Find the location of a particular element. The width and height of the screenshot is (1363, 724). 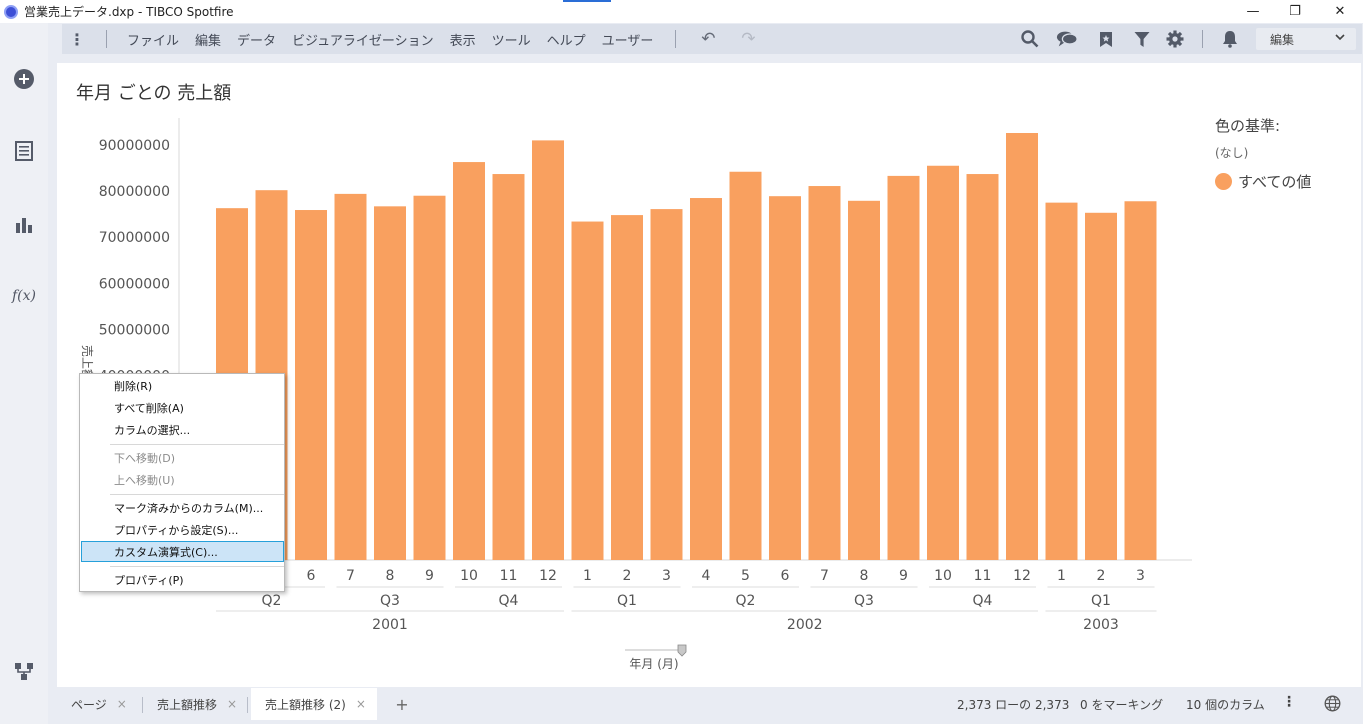

x-tick-quarter: Q4 is located at coordinates (983, 601).